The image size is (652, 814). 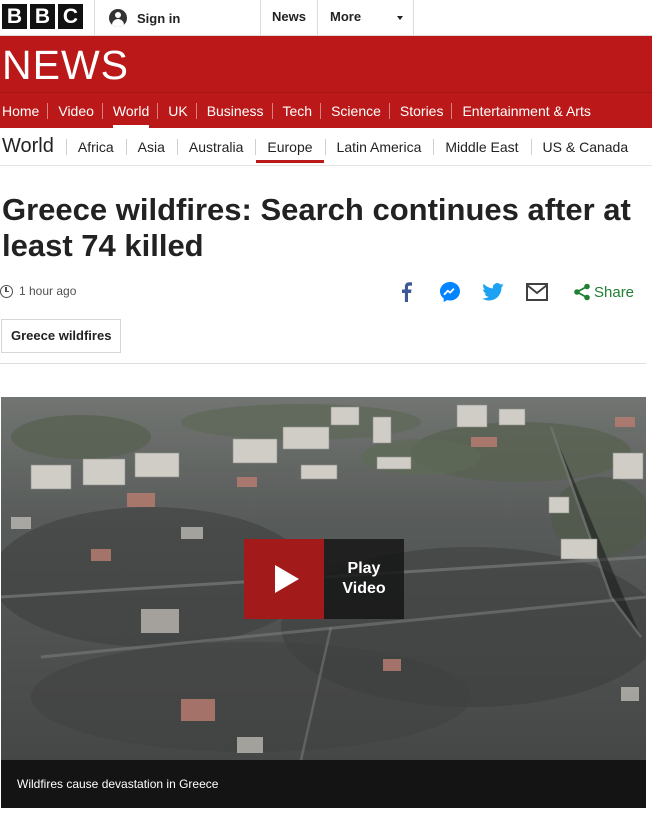 What do you see at coordinates (215, 147) in the screenshot?
I see `subnav-item-australia: Australia` at bounding box center [215, 147].